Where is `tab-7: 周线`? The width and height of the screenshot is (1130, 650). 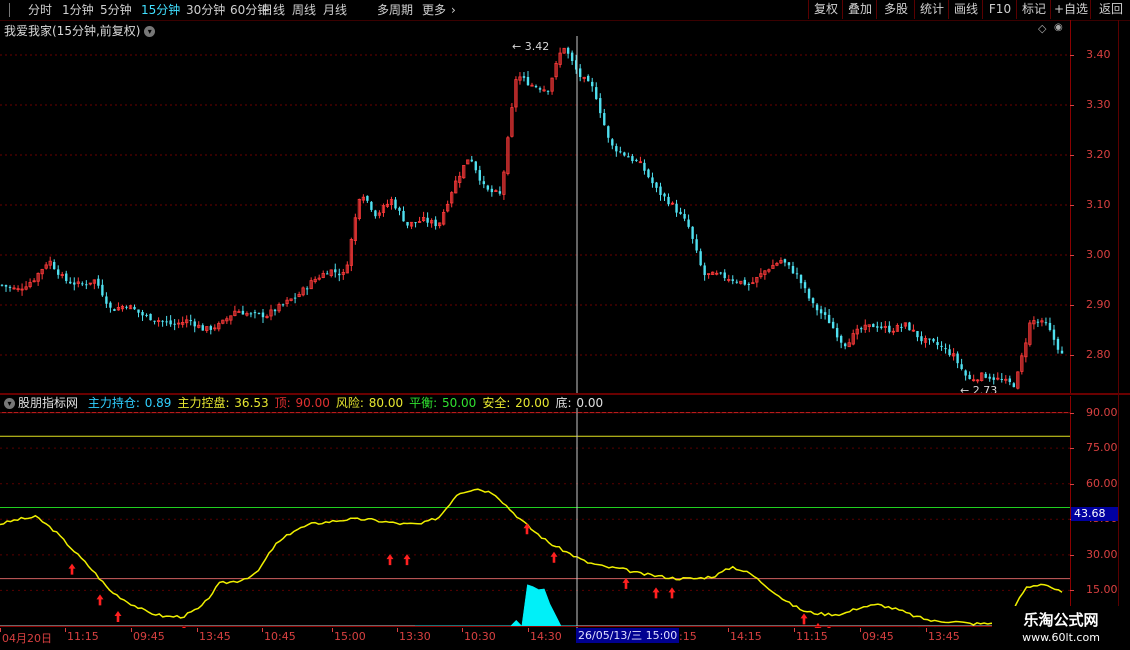 tab-7: 周线 is located at coordinates (304, 10).